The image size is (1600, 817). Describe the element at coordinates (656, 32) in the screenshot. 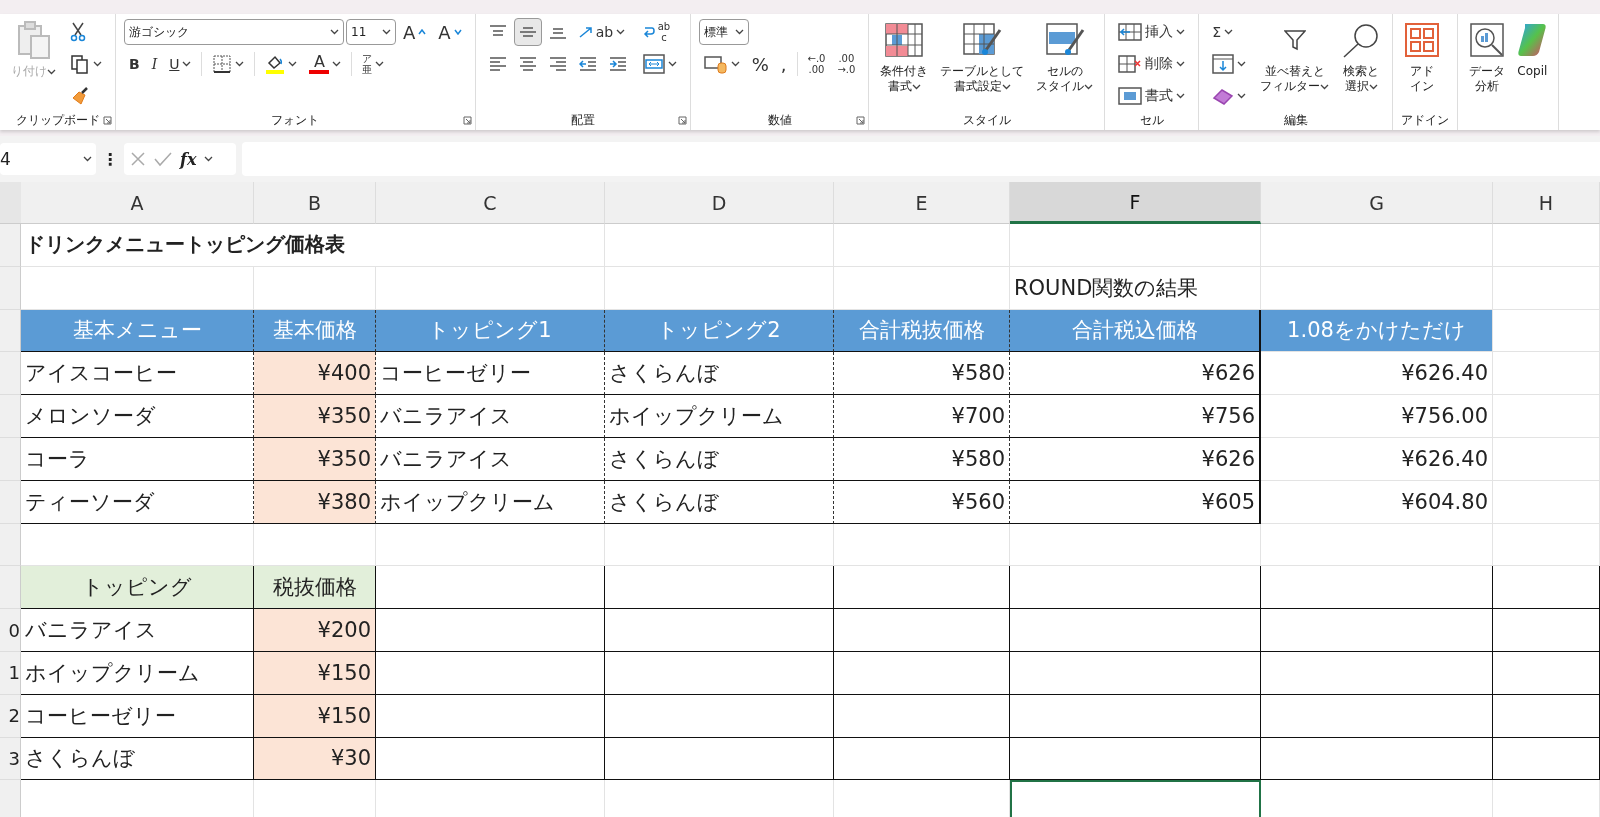

I see `wrap-button: ab c` at that location.